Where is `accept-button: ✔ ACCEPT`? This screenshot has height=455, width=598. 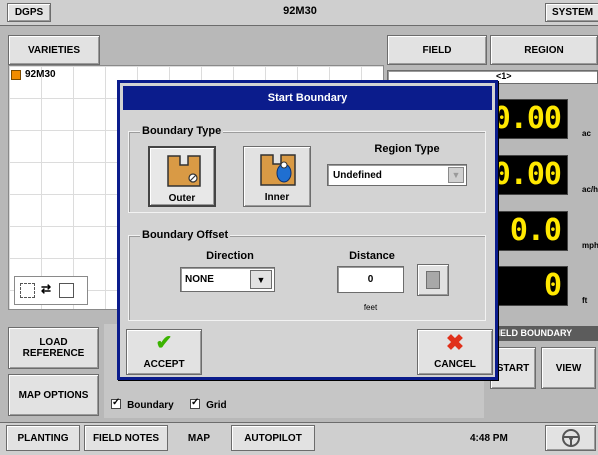 accept-button: ✔ ACCEPT is located at coordinates (164, 352).